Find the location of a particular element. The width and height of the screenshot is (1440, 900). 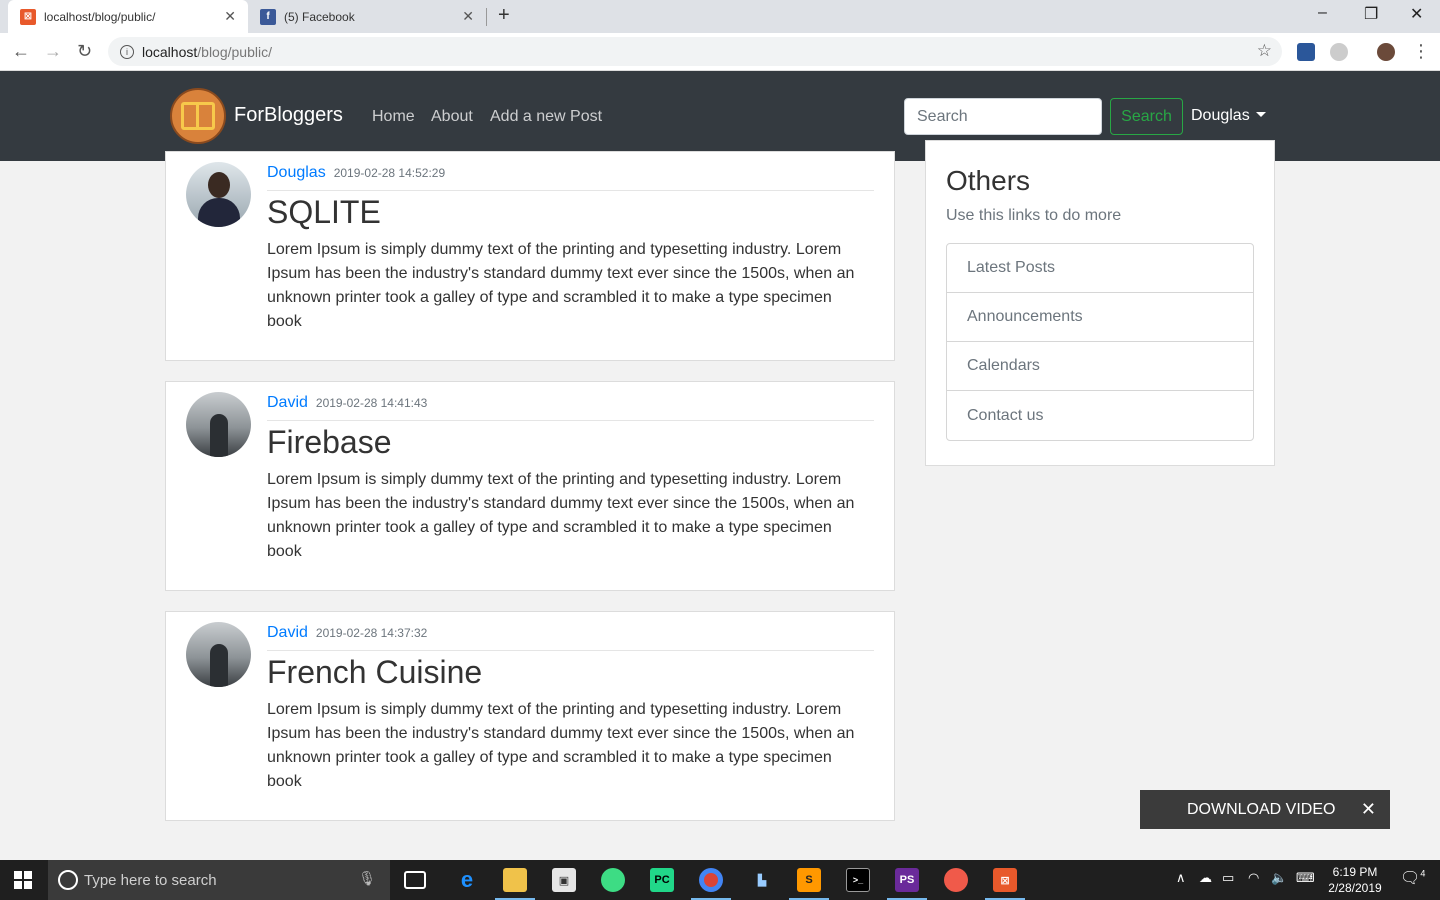

system-clock: 6:19 PM 2/28/2019 is located at coordinates (1355, 880).